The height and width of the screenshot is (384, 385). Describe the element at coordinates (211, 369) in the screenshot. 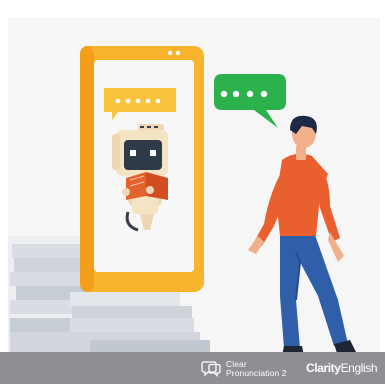

I see `speech-logo-icon` at that location.